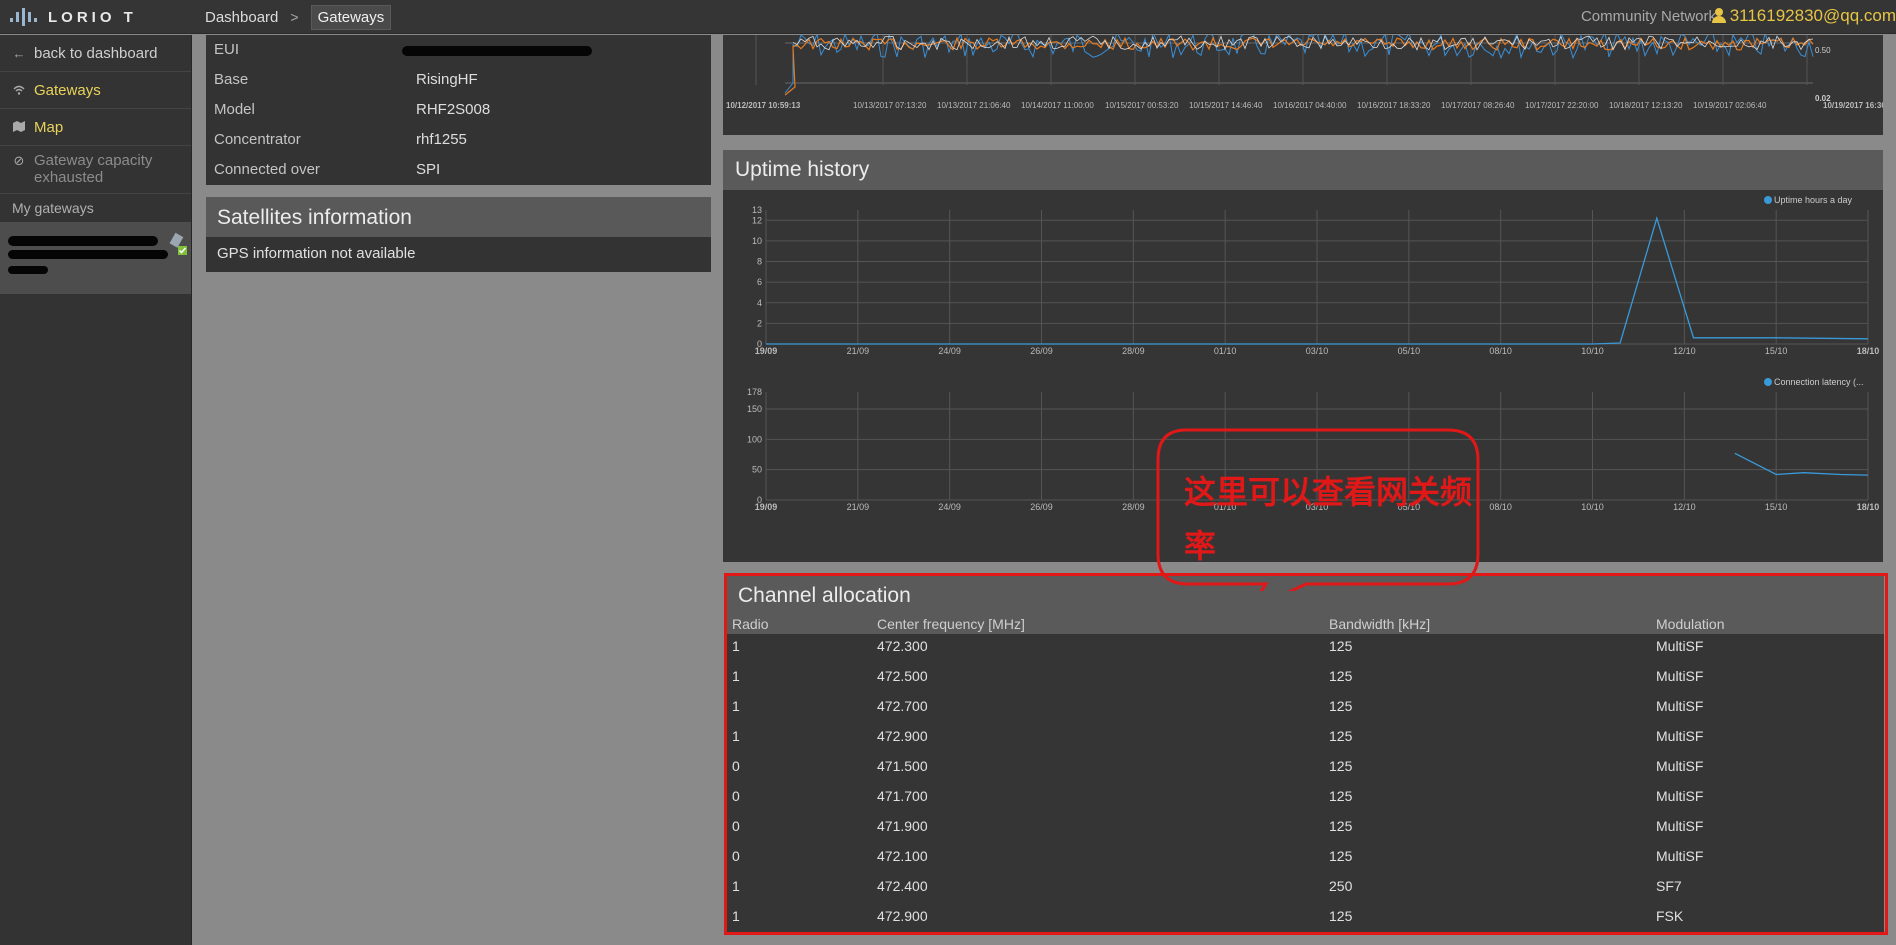 The image size is (1896, 945). What do you see at coordinates (1690, 624) in the screenshot?
I see `column-header-modulation: Modulation` at bounding box center [1690, 624].